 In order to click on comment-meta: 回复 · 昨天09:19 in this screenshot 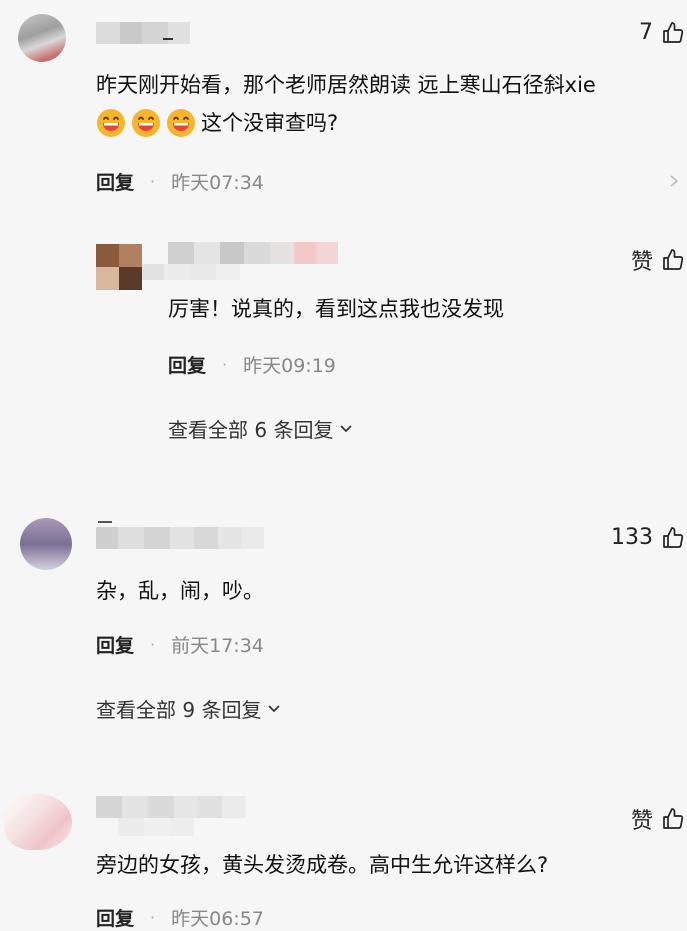, I will do `click(252, 364)`.